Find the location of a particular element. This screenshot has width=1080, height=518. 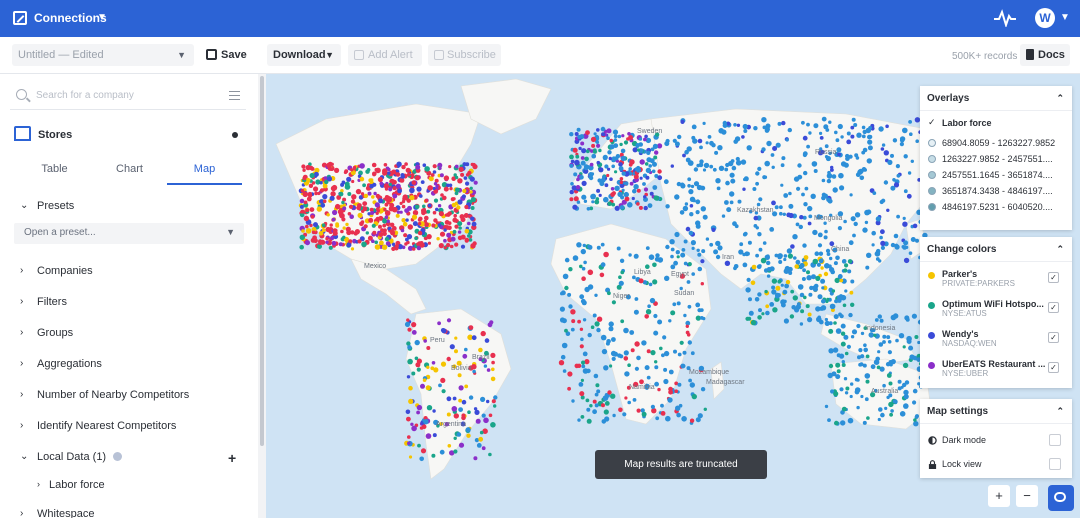

search-input: Search for a company is located at coordinates (128, 96).